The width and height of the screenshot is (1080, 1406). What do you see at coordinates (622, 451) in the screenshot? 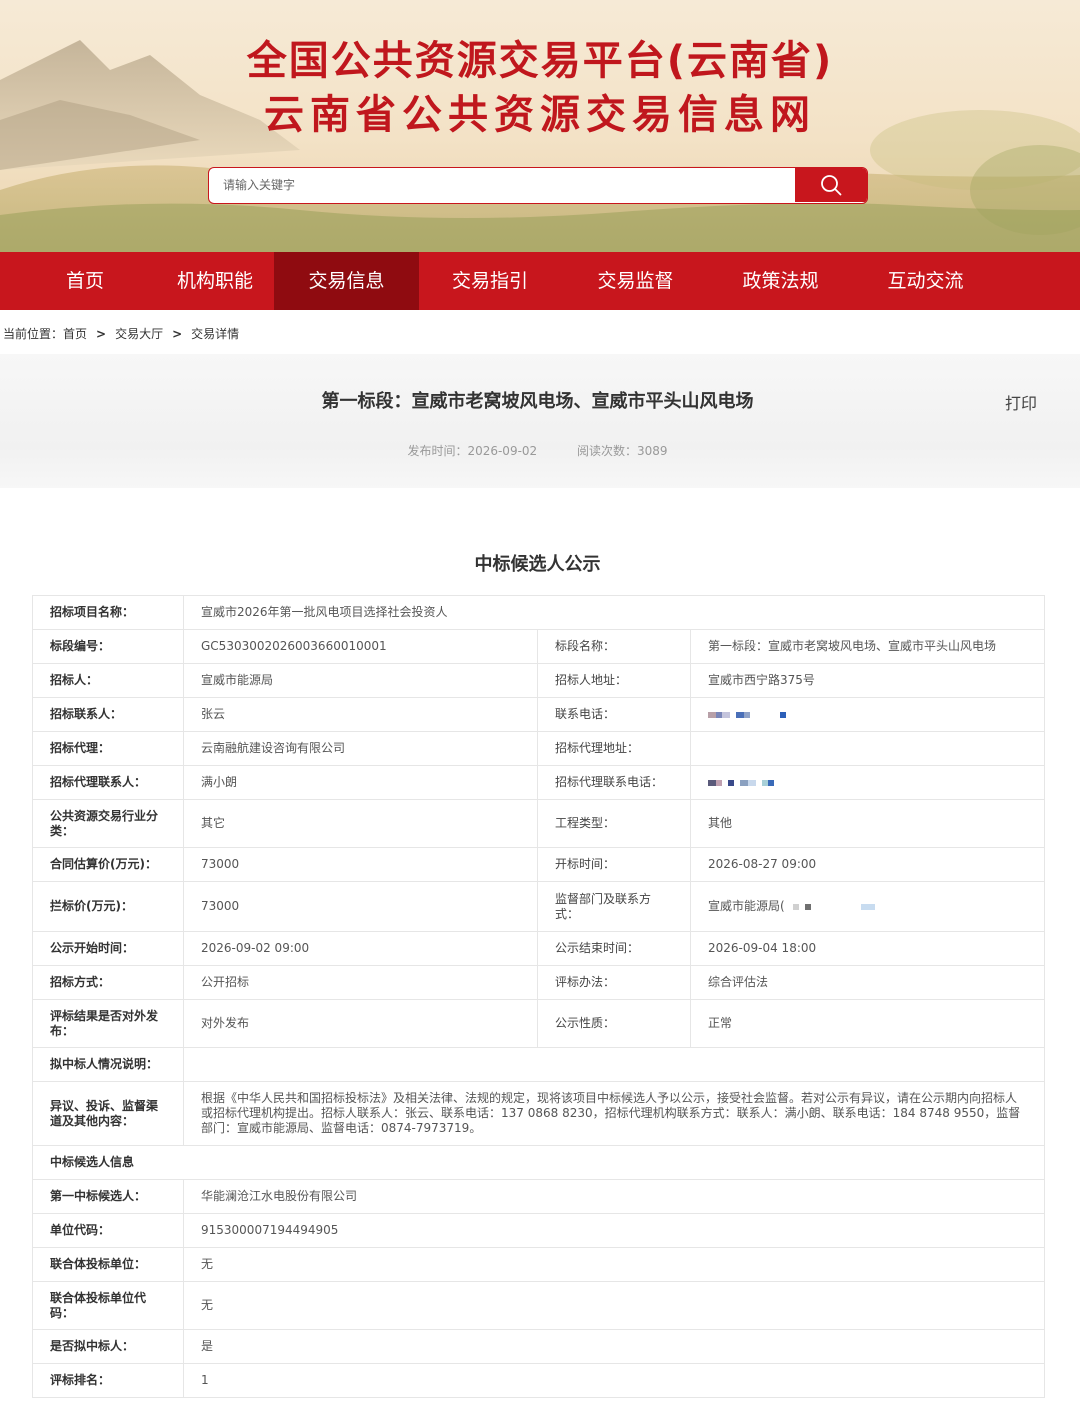
I see `read-count: 阅读次数：3089` at bounding box center [622, 451].